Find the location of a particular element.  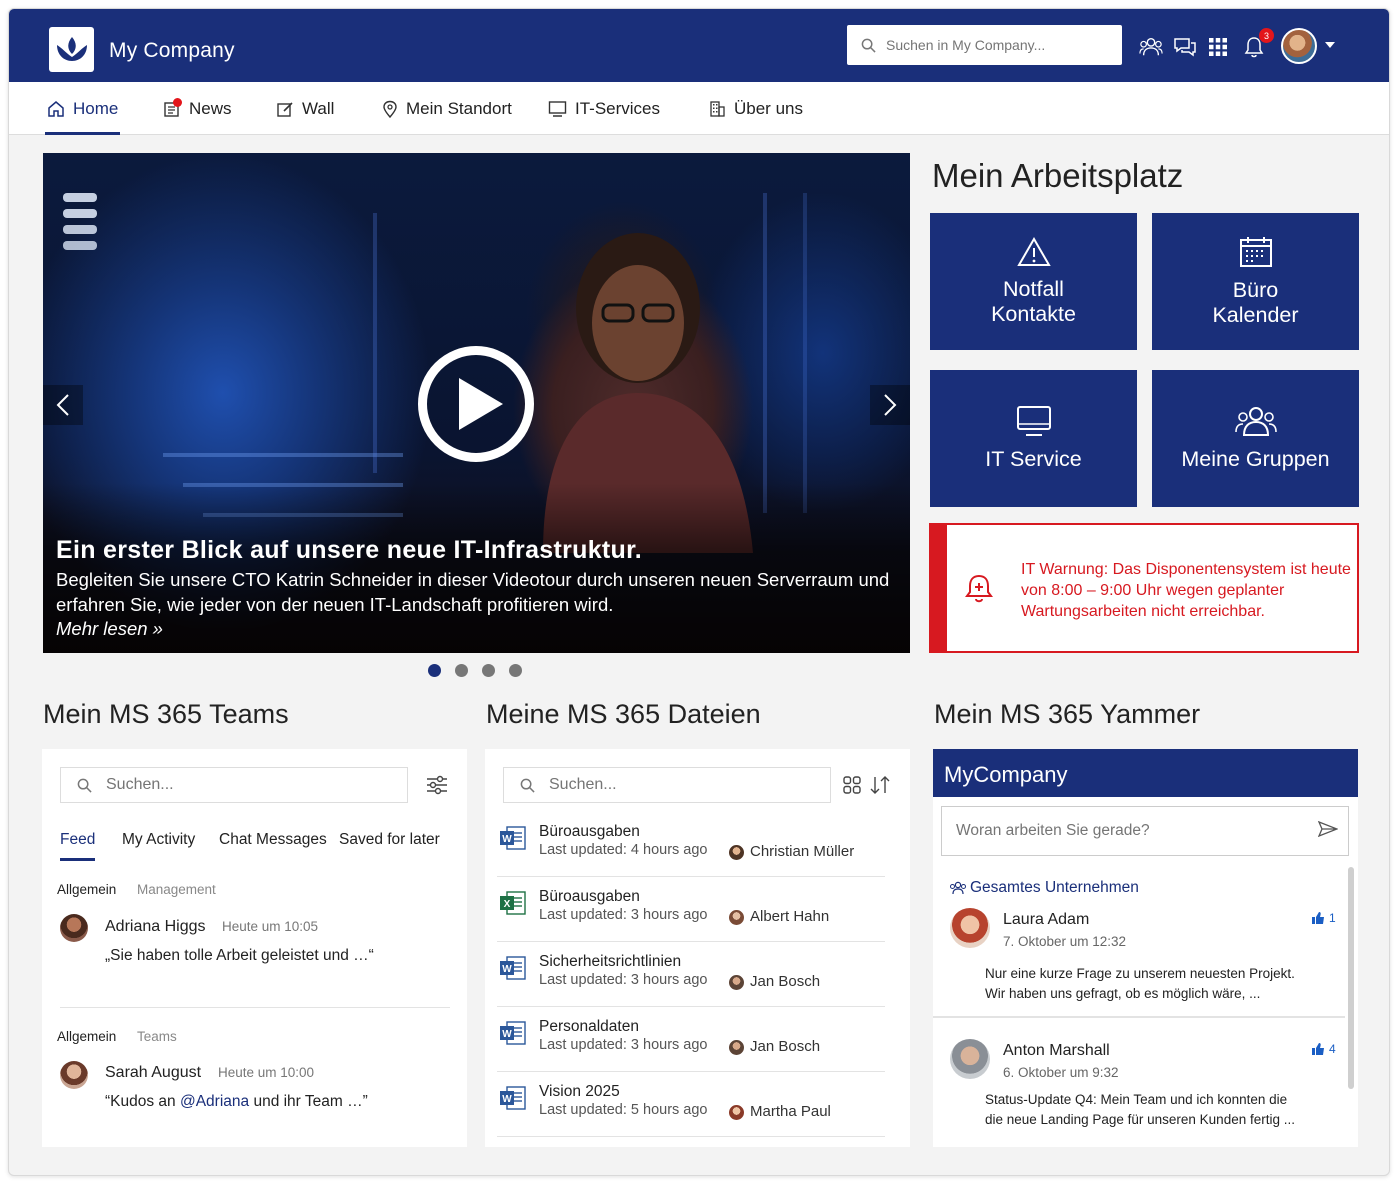

files-search is located at coordinates (667, 785).